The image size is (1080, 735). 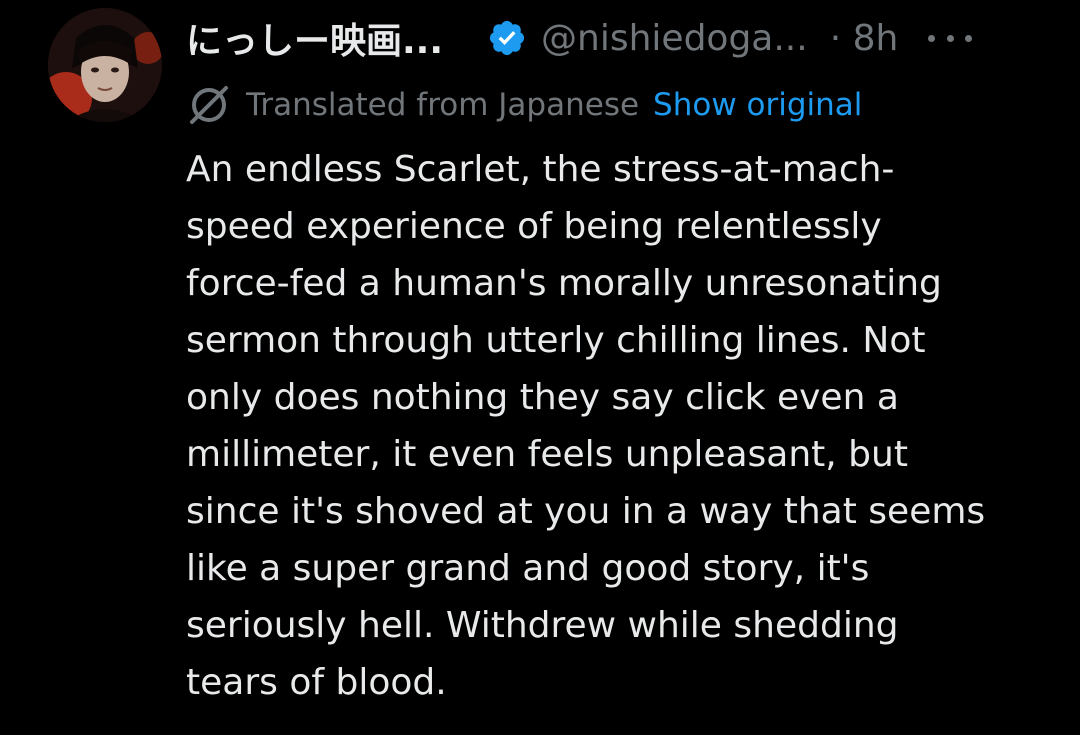 I want to click on timestamp: · 8h, so click(x=864, y=38).